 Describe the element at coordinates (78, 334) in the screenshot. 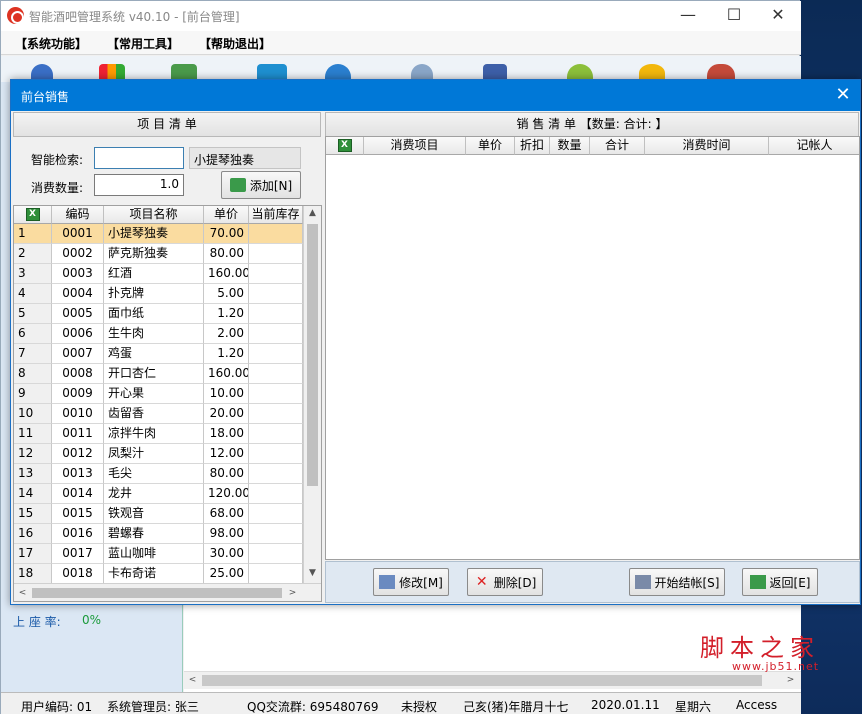

I see `cell-code: 0006` at that location.